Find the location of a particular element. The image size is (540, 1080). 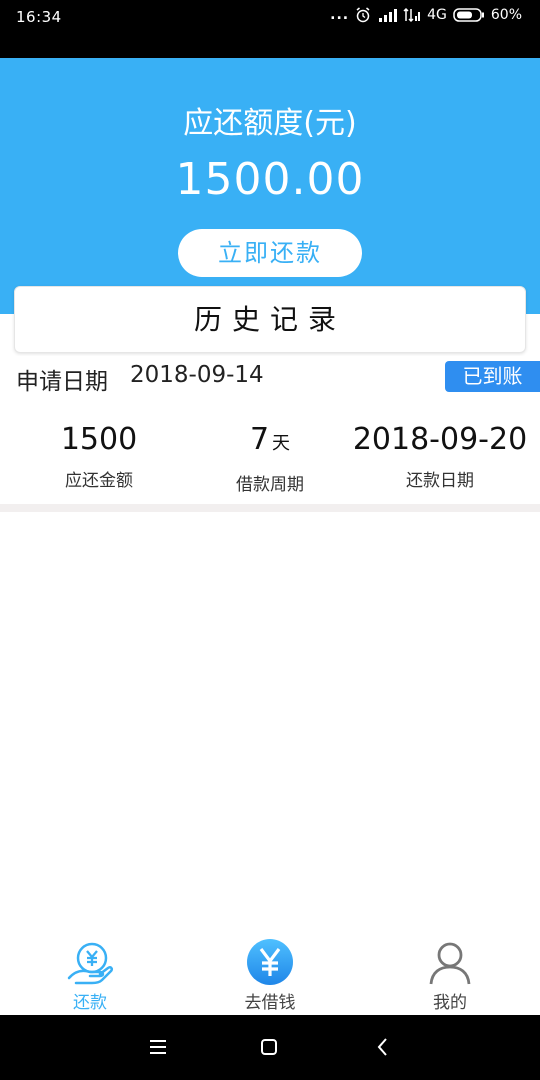

amount-due-title: 应还额度(元) is located at coordinates (270, 123).